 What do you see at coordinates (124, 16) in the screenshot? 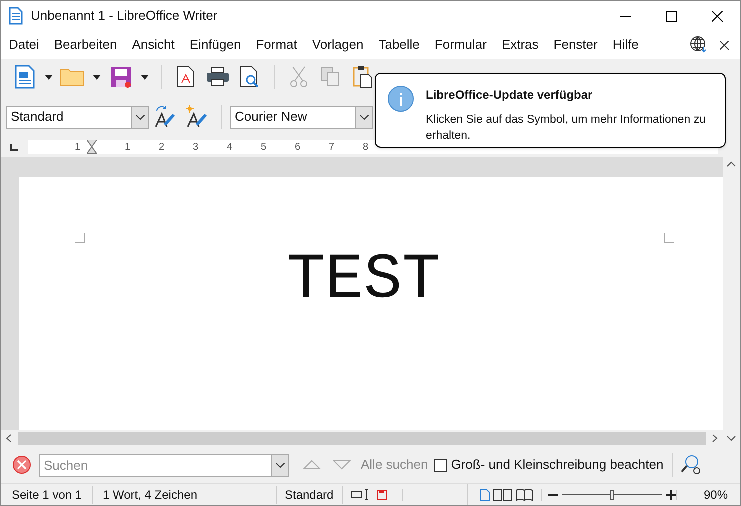
I see `window-title: Unbenannt 1 - LibreOffice Writer` at bounding box center [124, 16].